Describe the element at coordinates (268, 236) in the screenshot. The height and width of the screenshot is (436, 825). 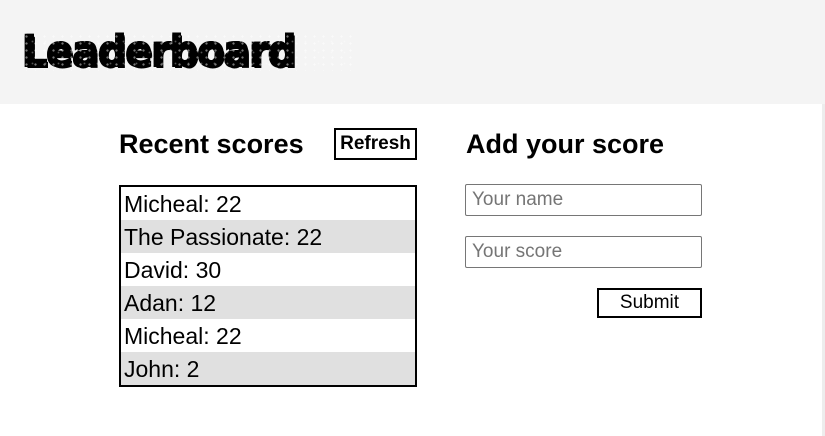
I see `score-item: The Passionate: 22` at that location.